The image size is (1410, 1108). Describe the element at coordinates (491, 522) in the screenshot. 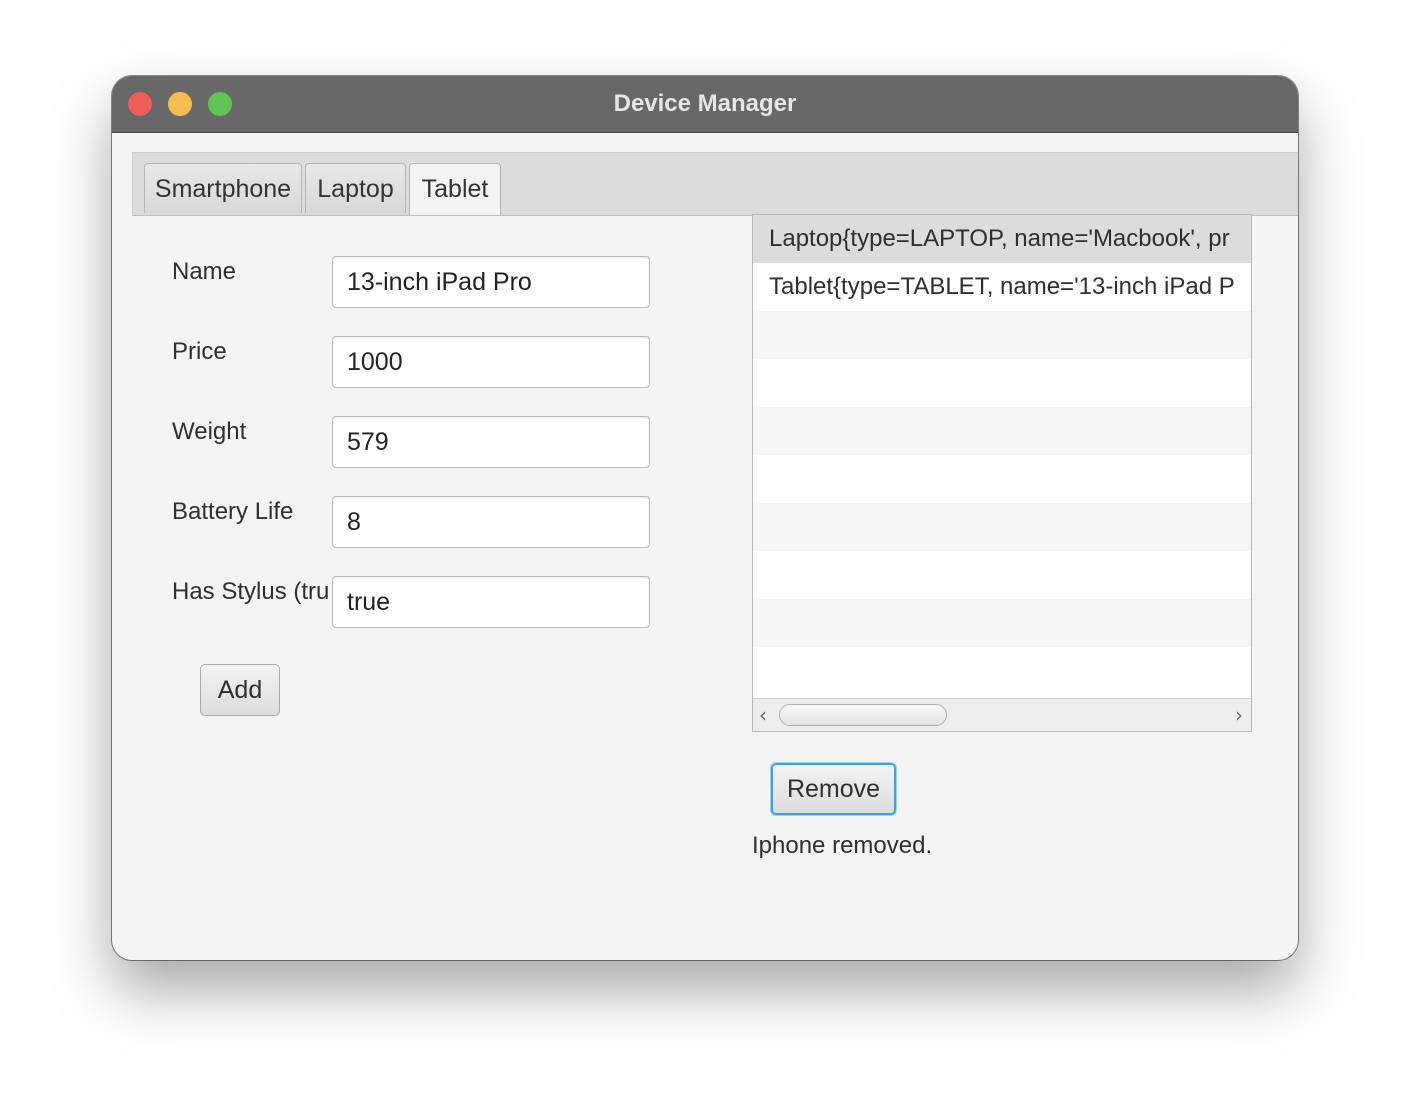

I see `battery-life-field` at that location.